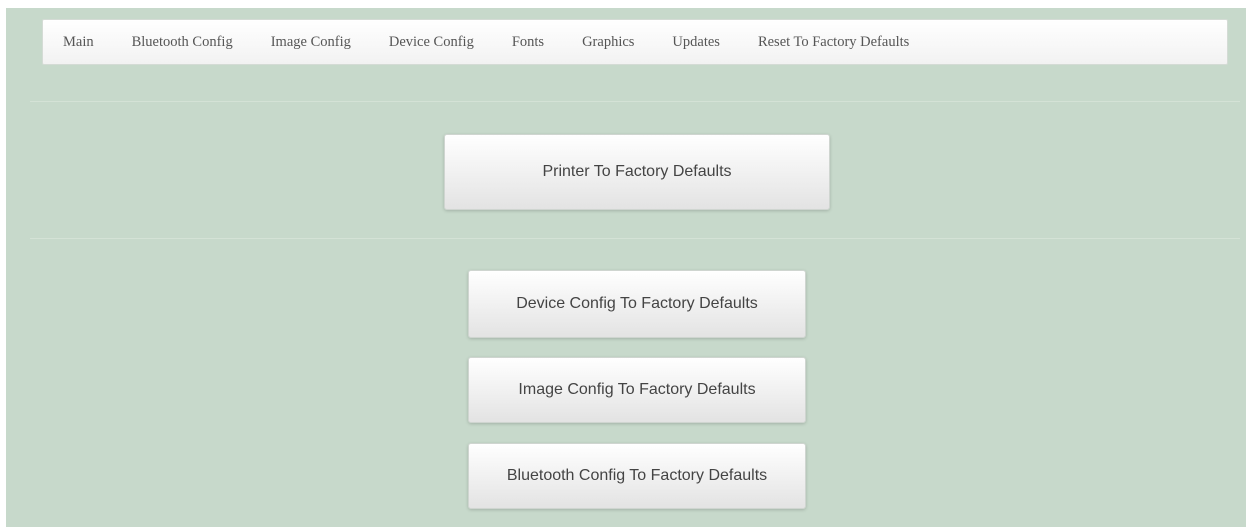  What do you see at coordinates (637, 476) in the screenshot?
I see `bluetooth-config-factory-reset-button: Bluetooth Config To Factory Defaults` at bounding box center [637, 476].